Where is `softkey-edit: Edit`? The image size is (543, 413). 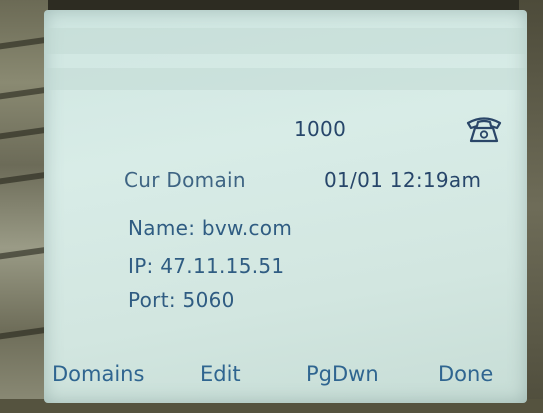
softkey-edit: Edit is located at coordinates (220, 374).